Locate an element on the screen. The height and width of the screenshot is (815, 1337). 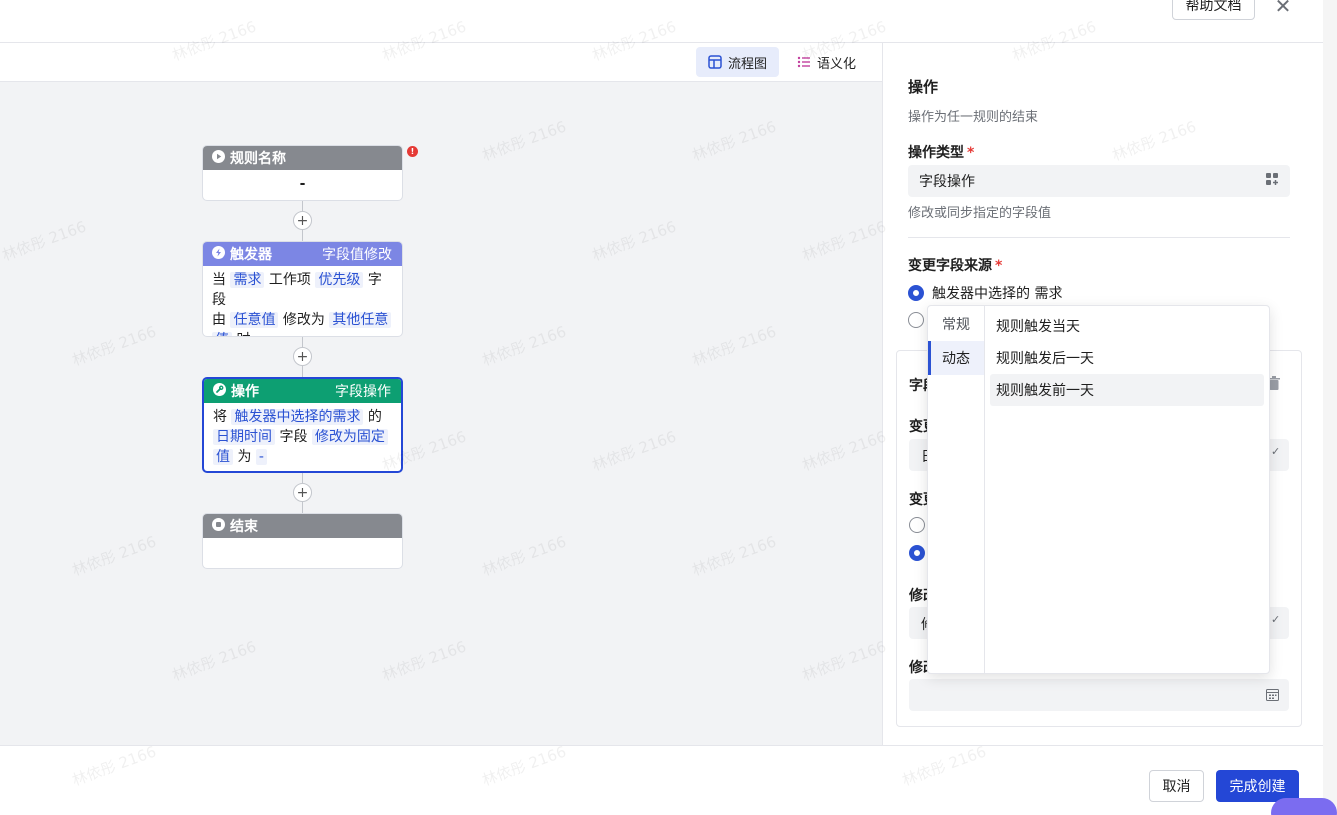
option-day-after: 规则触发后一天 is located at coordinates (1127, 358).